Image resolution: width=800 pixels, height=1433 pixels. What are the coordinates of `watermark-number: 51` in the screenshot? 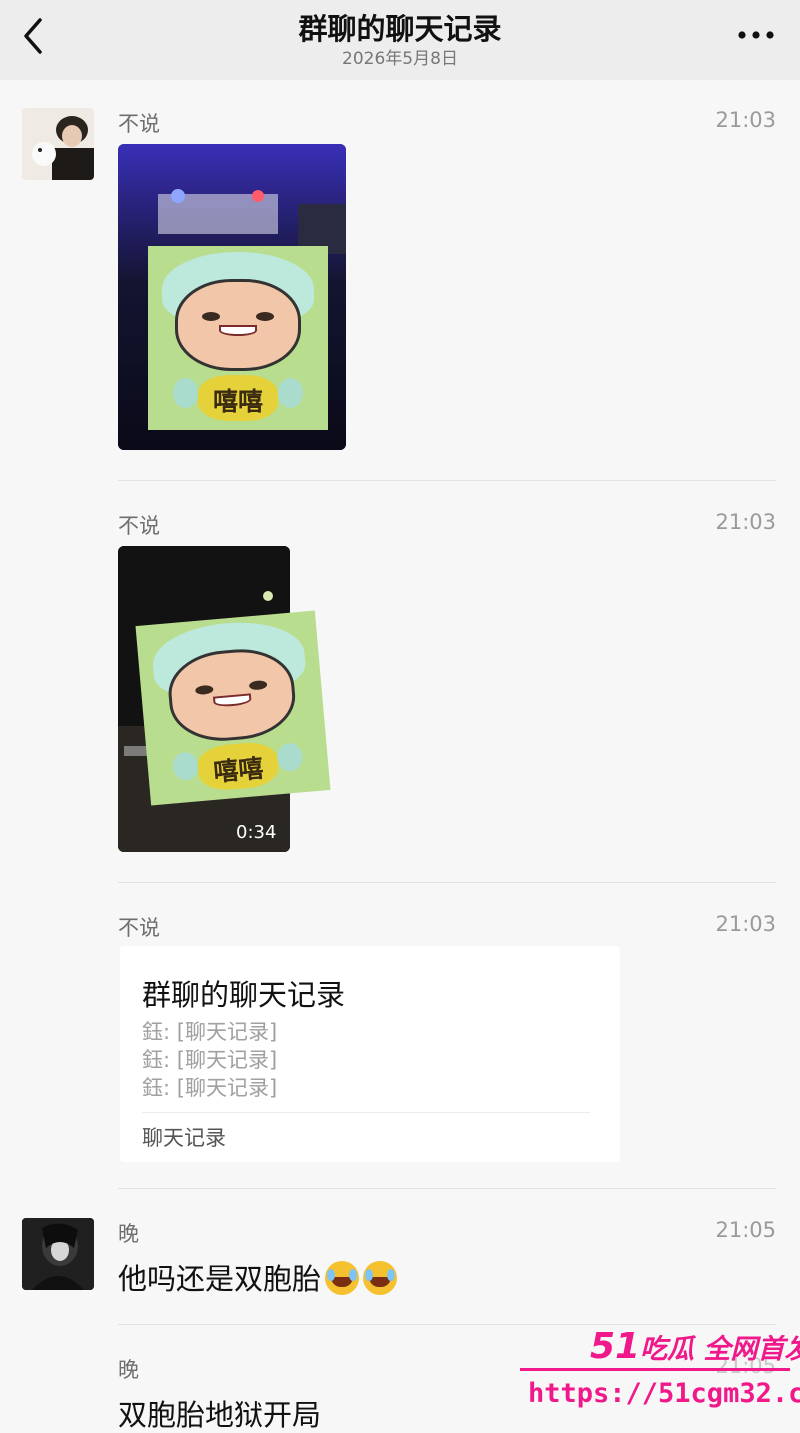 It's located at (615, 1346).